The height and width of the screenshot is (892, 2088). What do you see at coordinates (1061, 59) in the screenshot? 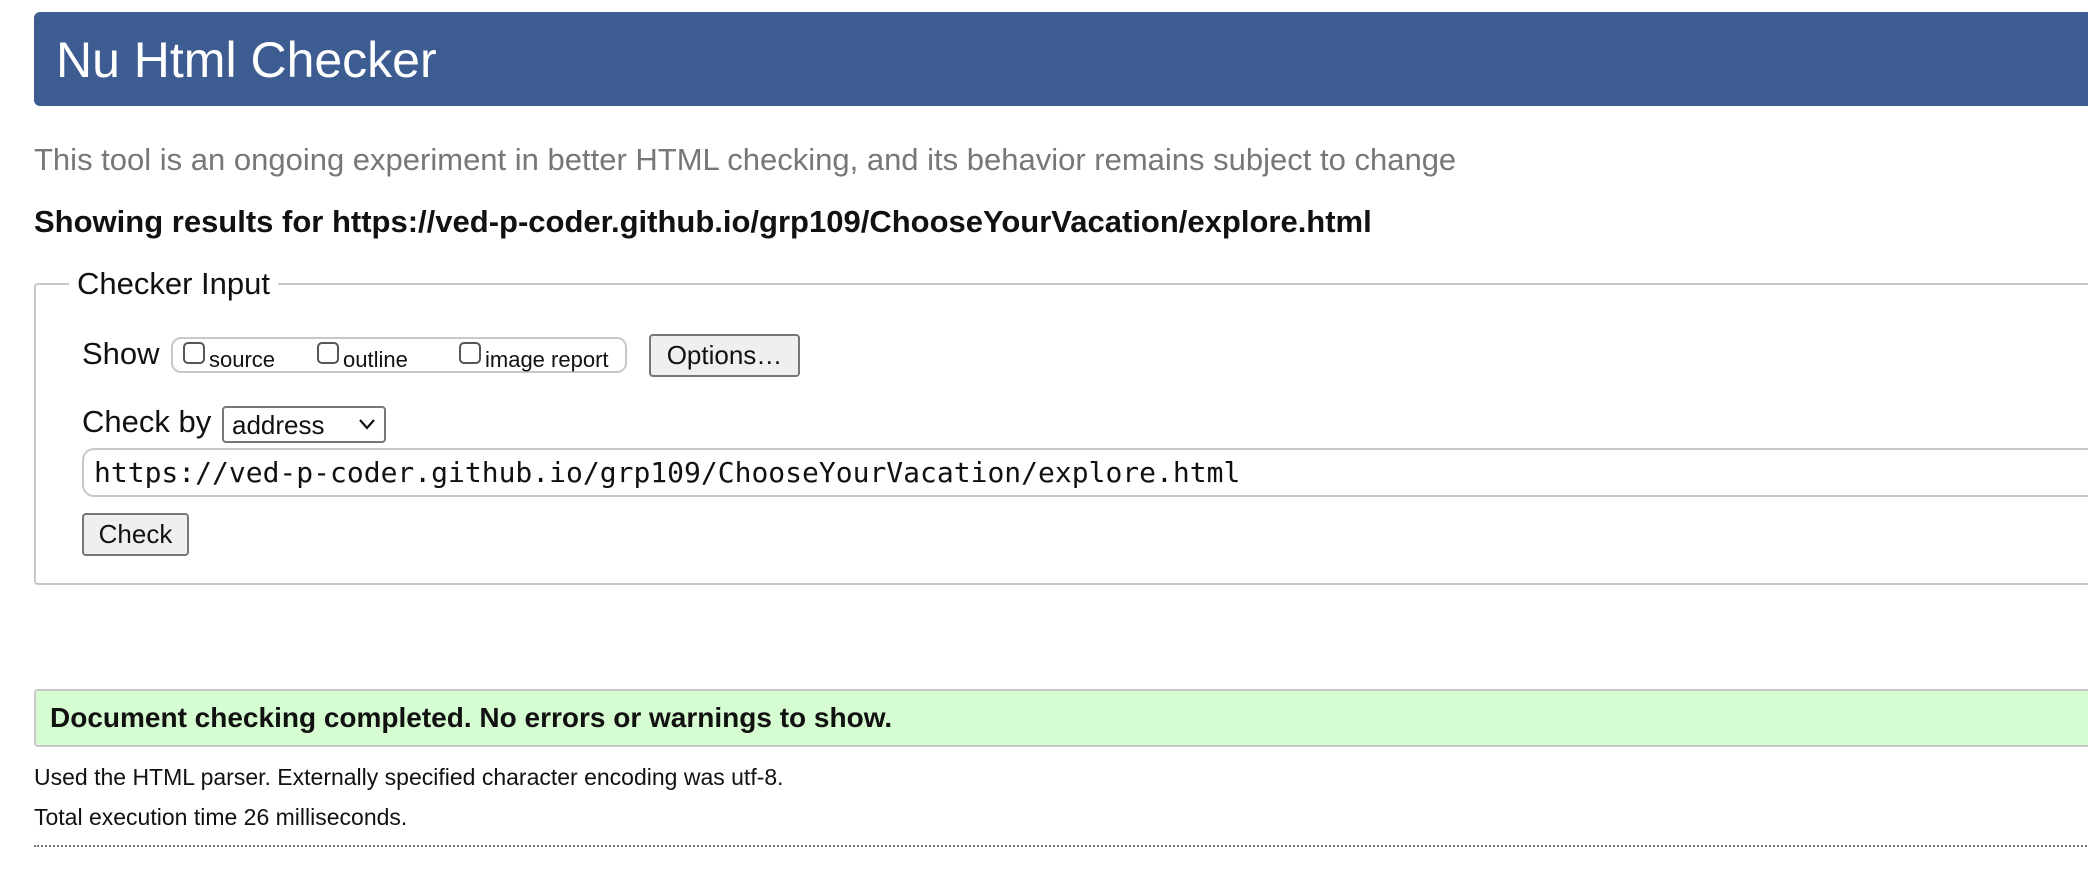
I see `header-banner: Nu Html Checker` at bounding box center [1061, 59].